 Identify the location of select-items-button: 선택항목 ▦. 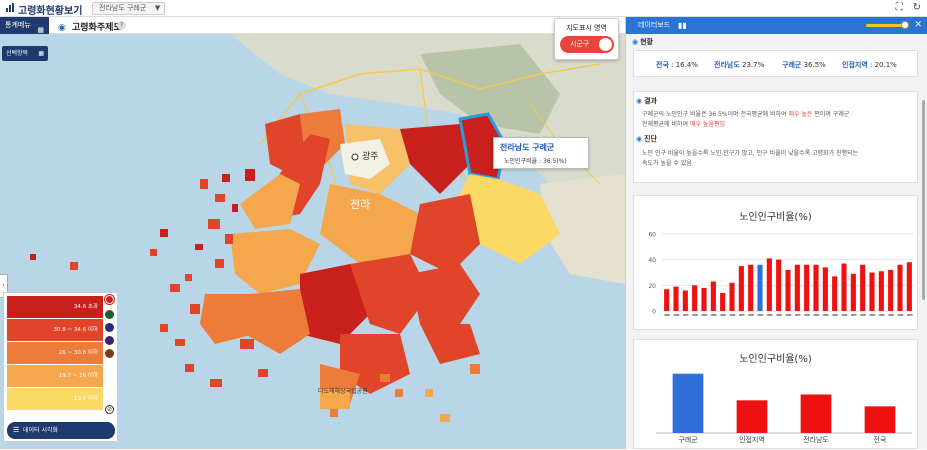
(25, 53).